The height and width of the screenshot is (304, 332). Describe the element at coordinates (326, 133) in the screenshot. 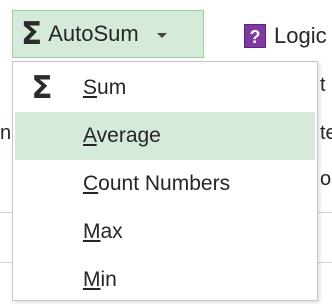

I see `background-text-fragment: te` at that location.